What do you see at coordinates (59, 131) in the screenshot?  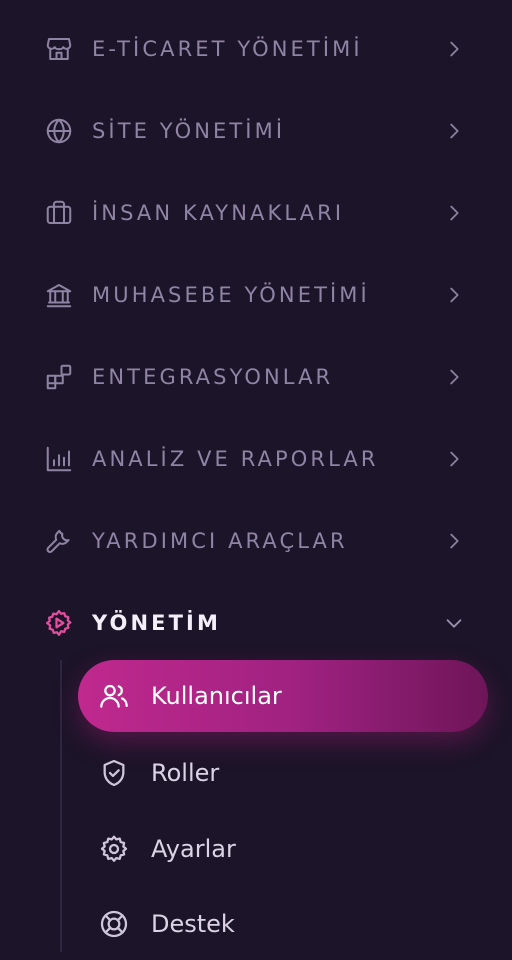 I see `globe-icon` at bounding box center [59, 131].